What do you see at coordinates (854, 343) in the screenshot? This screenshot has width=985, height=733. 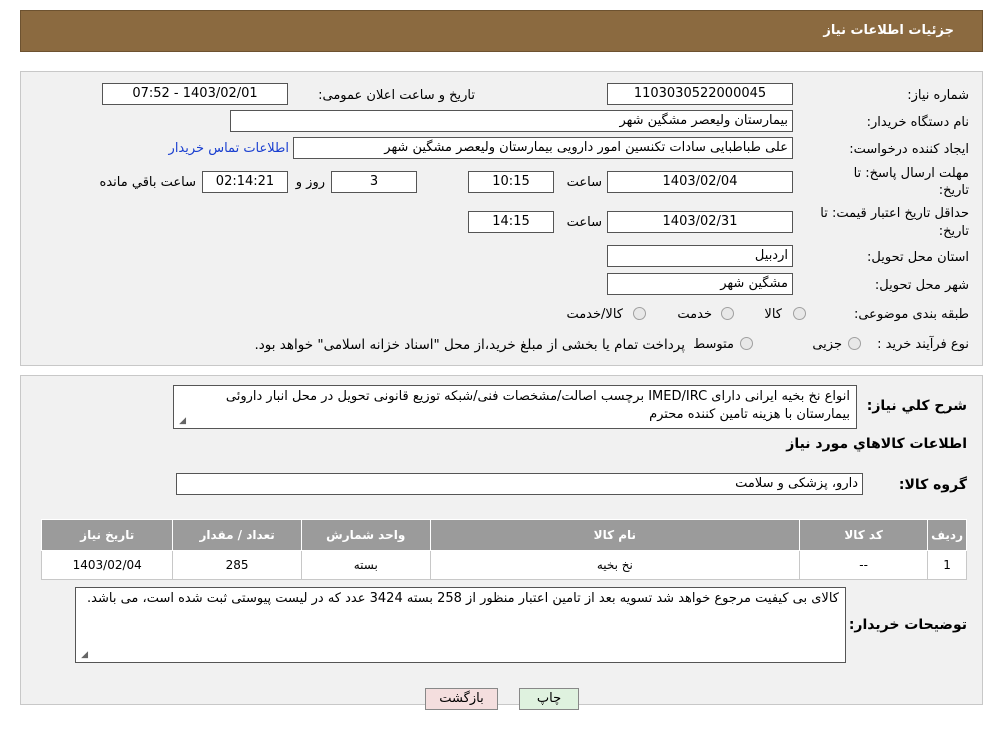 I see `process-radio-minor` at bounding box center [854, 343].